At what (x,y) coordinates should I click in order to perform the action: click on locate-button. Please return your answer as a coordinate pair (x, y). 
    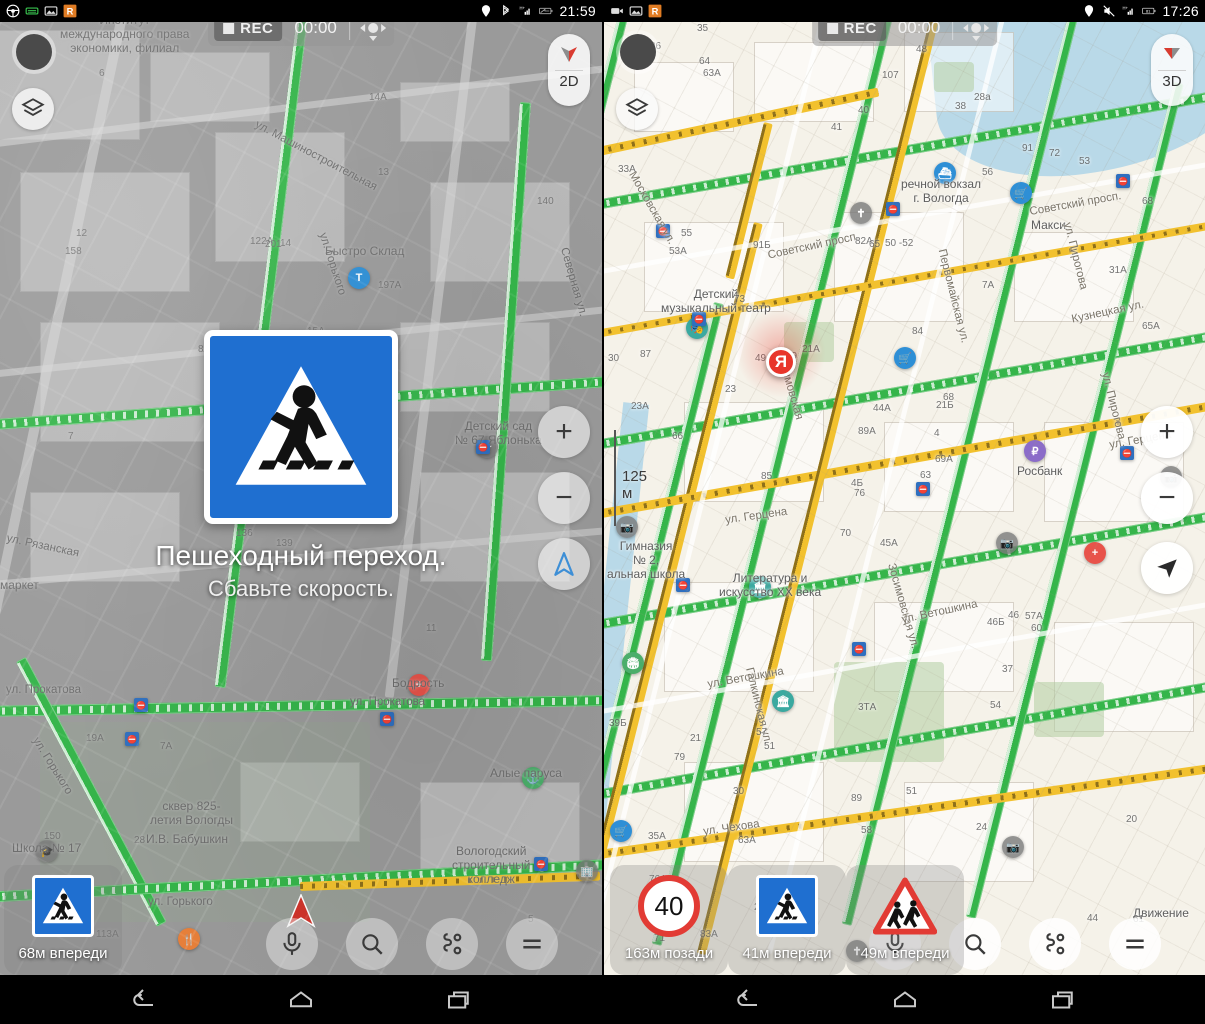
    Looking at the image, I should click on (1167, 568).